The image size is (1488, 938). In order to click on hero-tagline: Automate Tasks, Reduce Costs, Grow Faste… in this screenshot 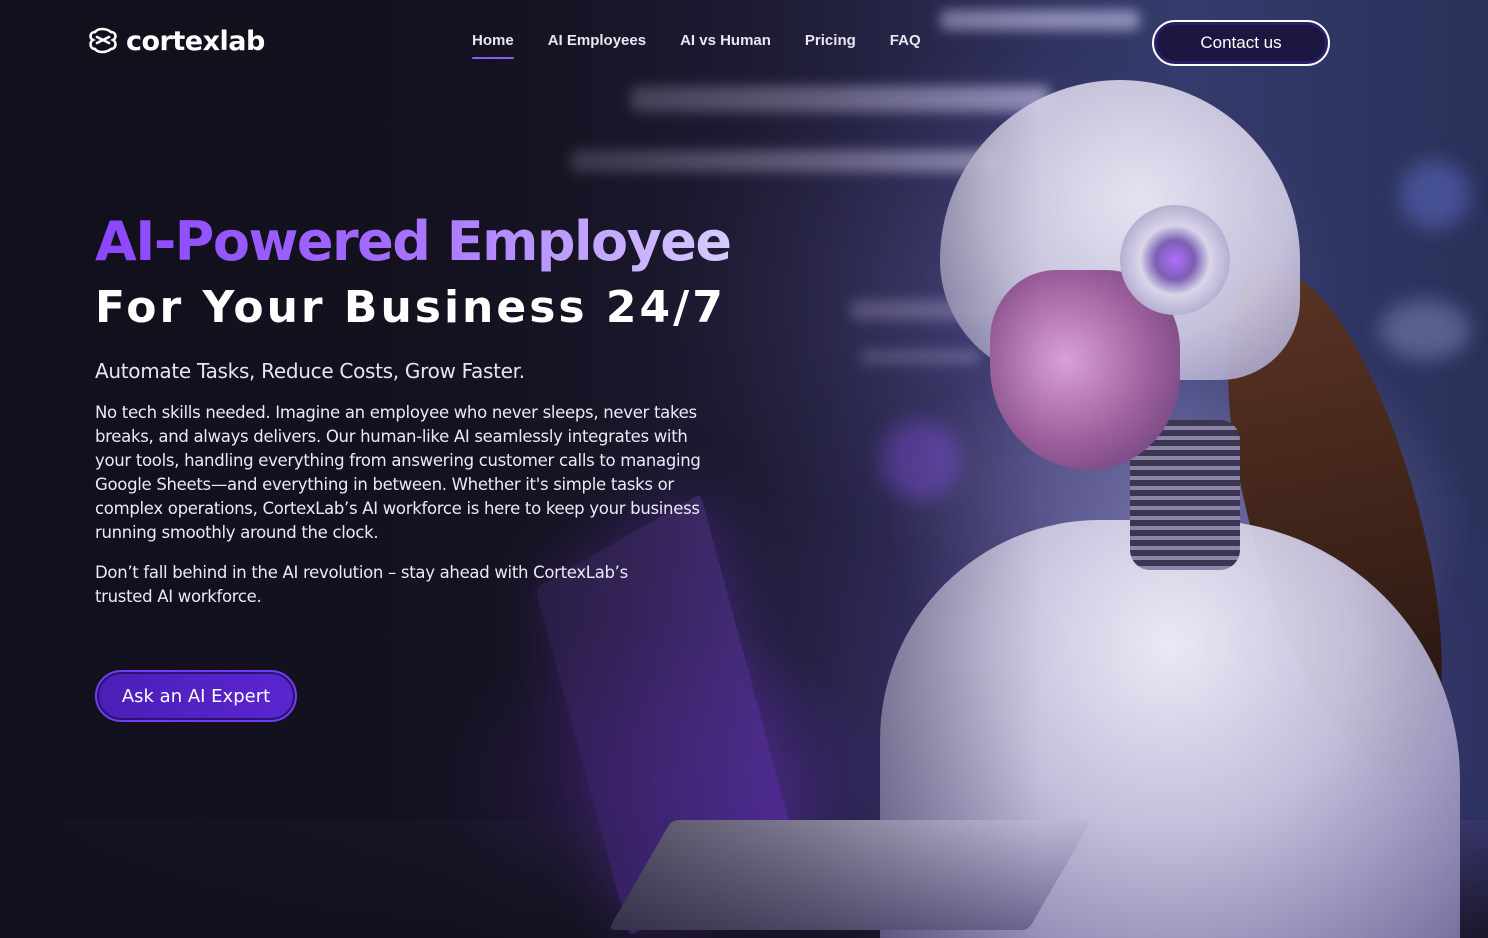, I will do `click(310, 371)`.